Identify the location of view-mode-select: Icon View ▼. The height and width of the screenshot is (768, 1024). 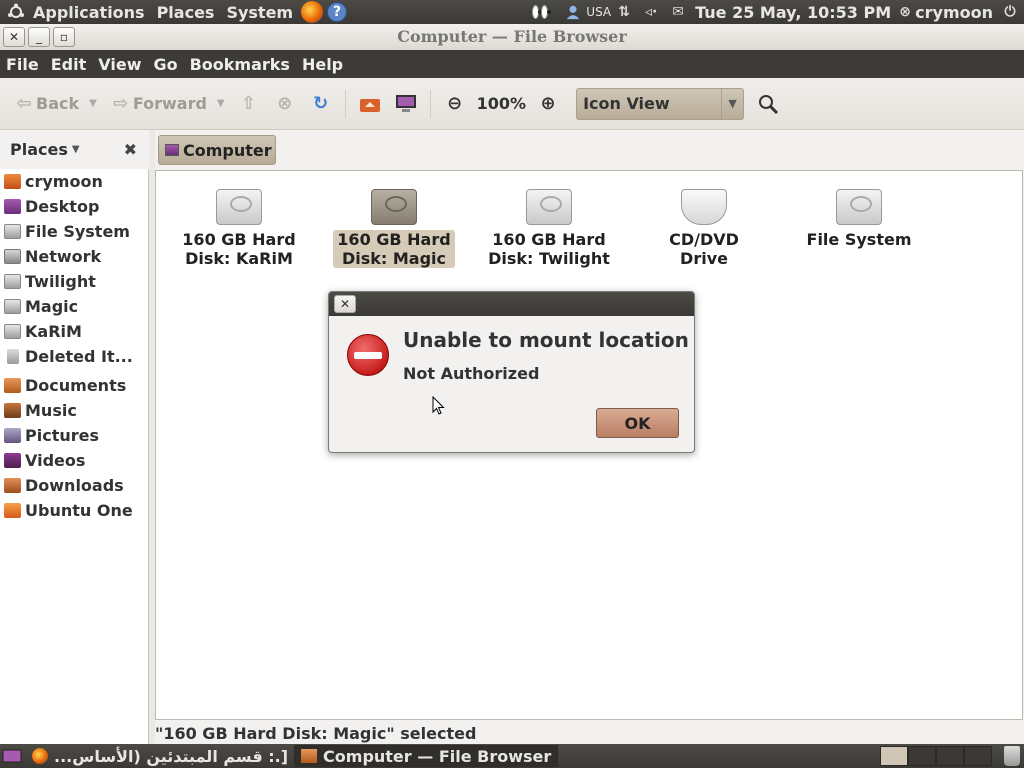
(660, 103).